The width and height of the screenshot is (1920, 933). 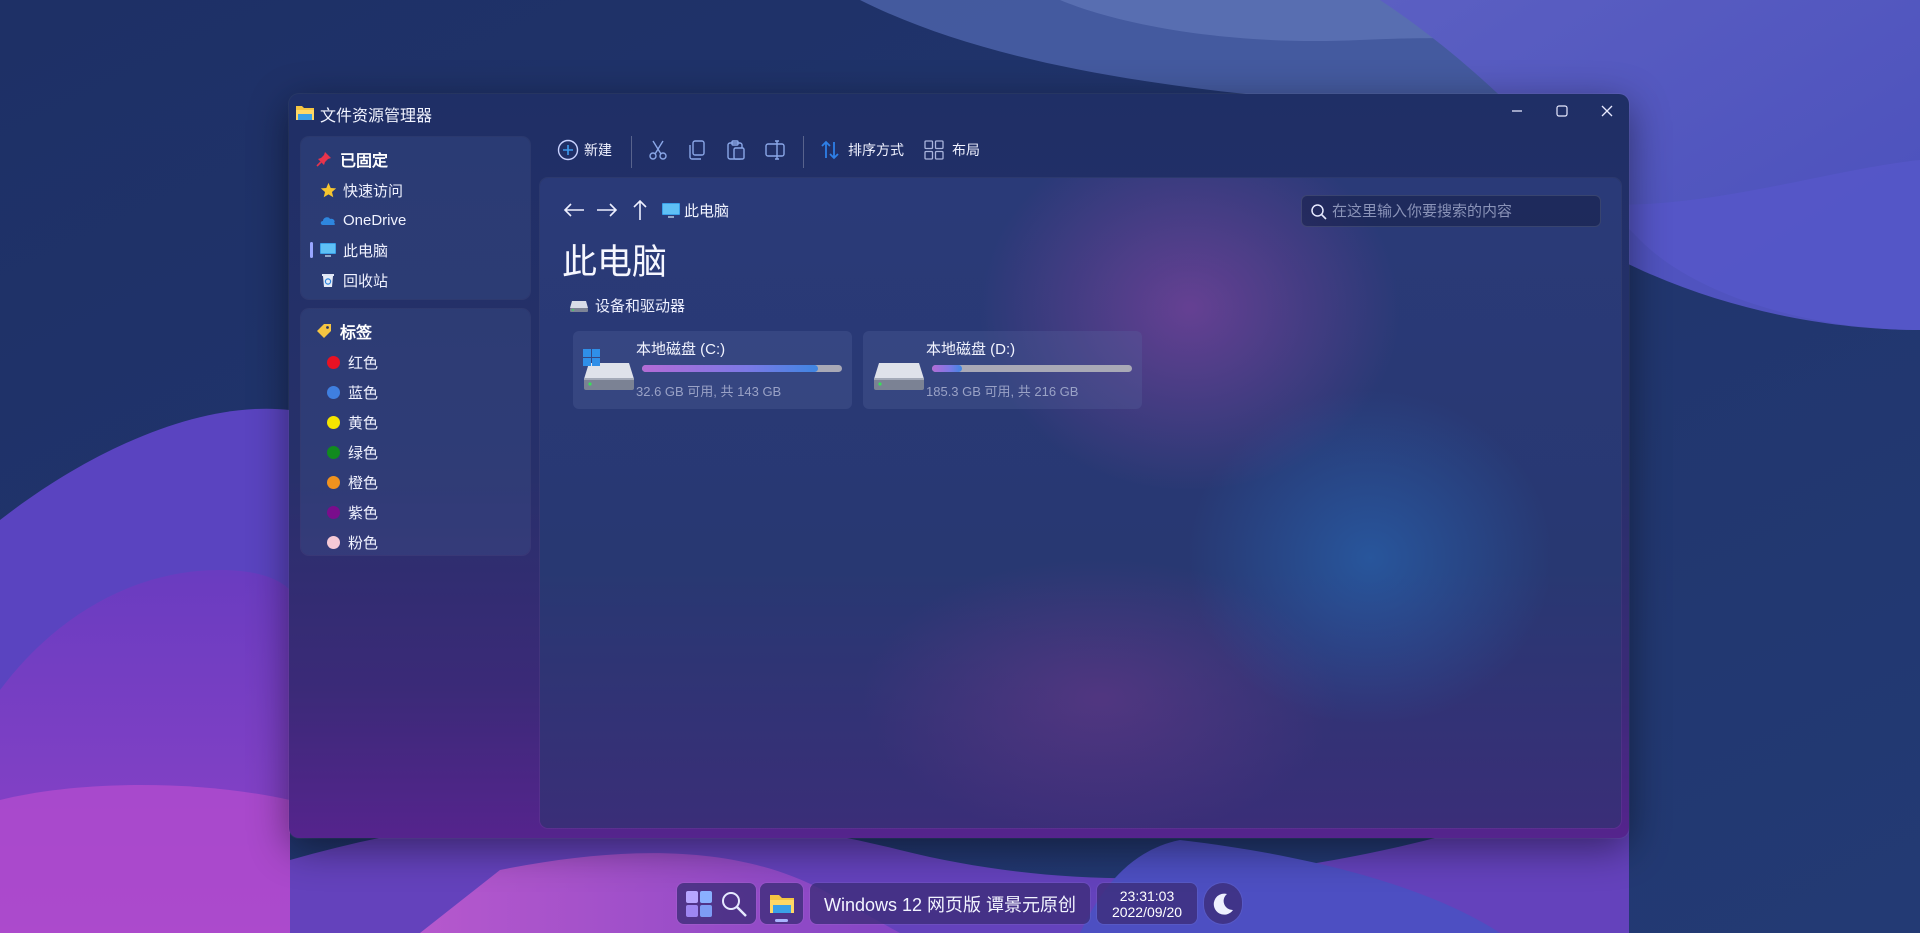 I want to click on sidebar-pinned-section: 已固定 快速访问 OneDrive 此电脑 回收站, so click(x=415, y=218).